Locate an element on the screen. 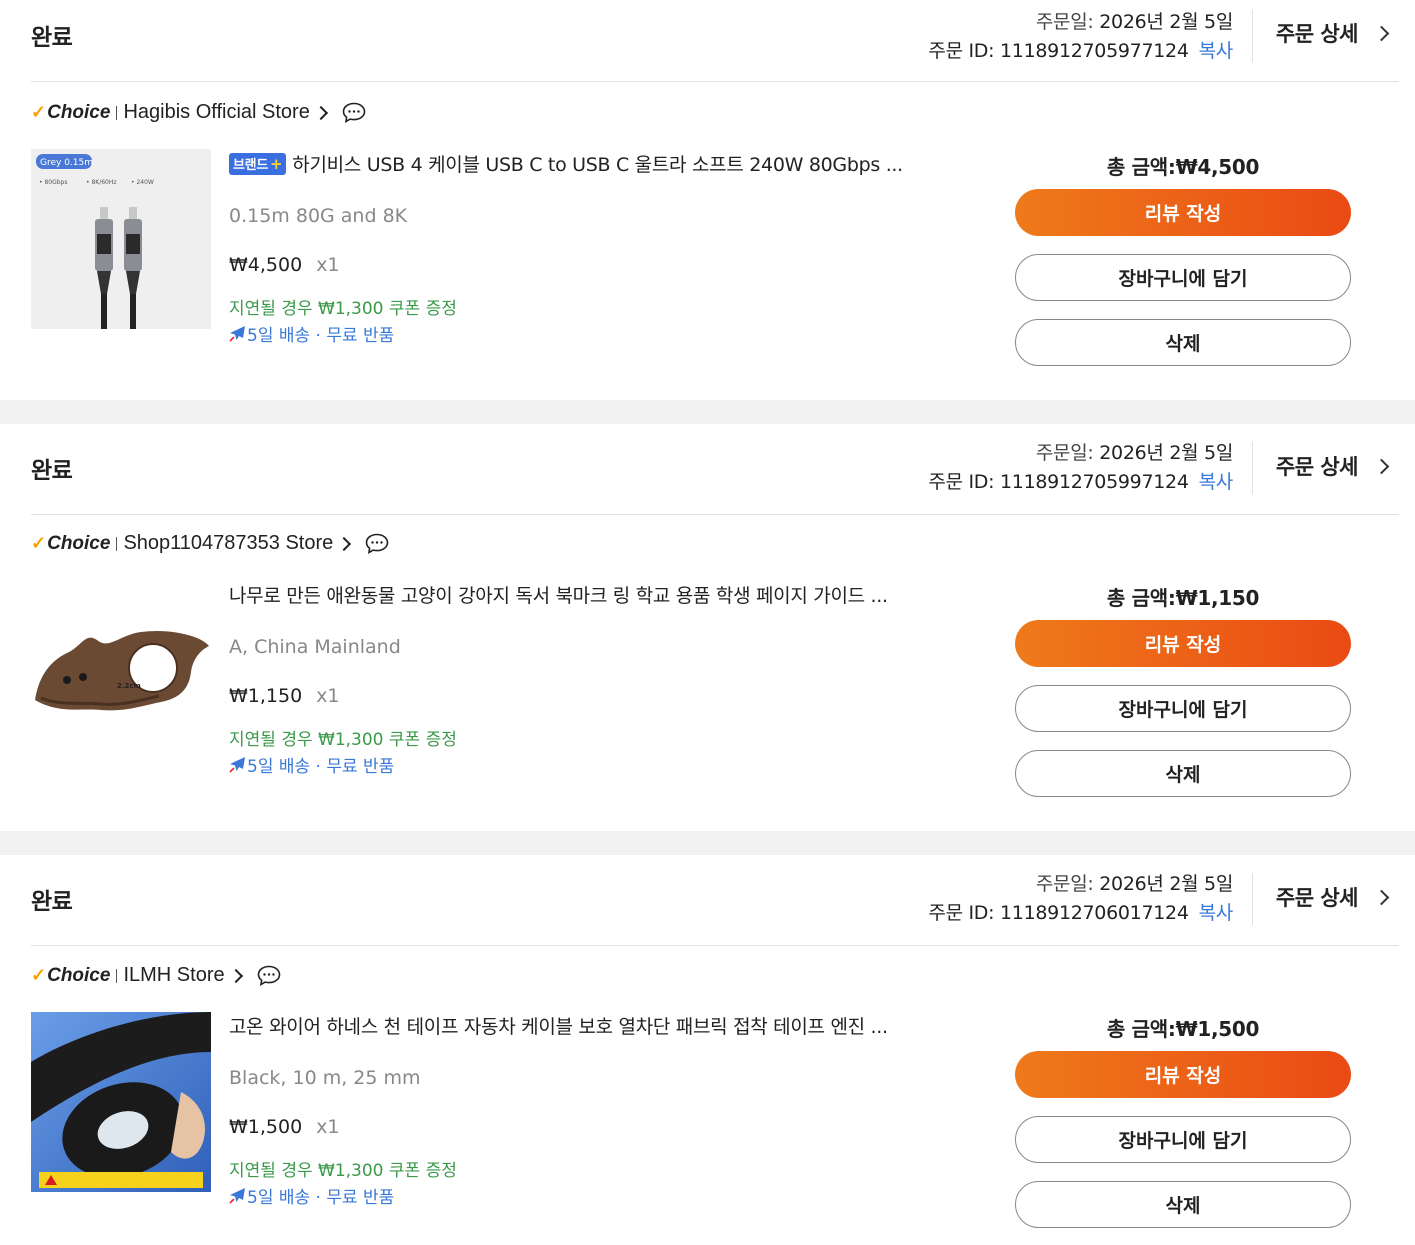  product-price: ₩1,500 is located at coordinates (266, 1127).